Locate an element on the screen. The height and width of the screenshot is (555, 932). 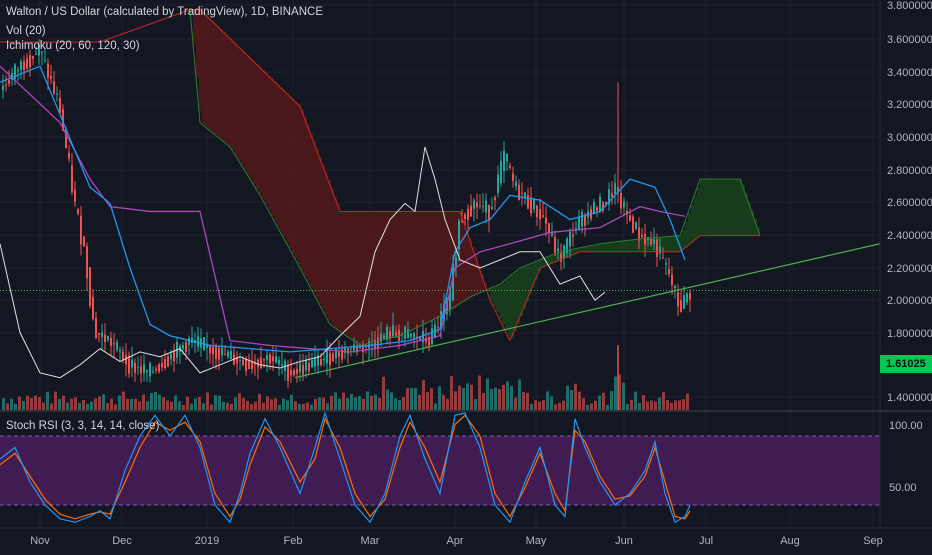
time-tick-label: Aug is located at coordinates (790, 541).